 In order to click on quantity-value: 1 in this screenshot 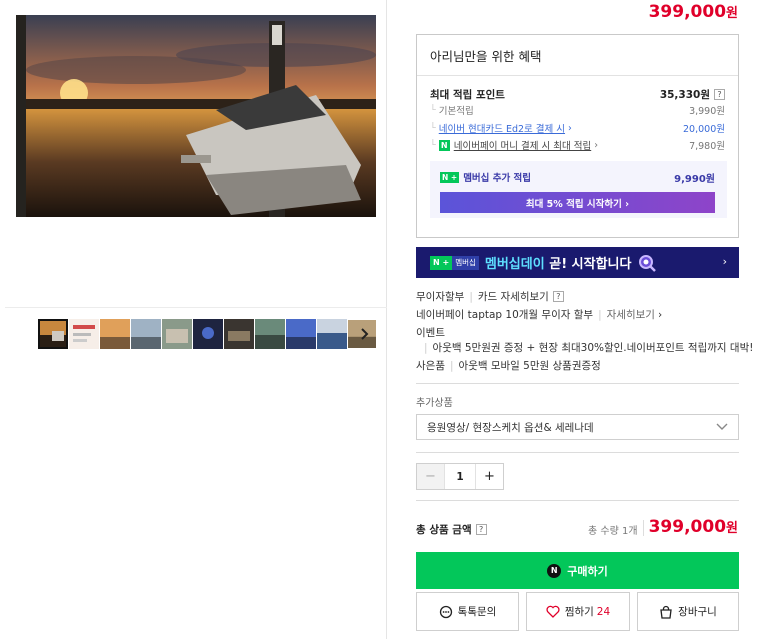, I will do `click(460, 476)`.